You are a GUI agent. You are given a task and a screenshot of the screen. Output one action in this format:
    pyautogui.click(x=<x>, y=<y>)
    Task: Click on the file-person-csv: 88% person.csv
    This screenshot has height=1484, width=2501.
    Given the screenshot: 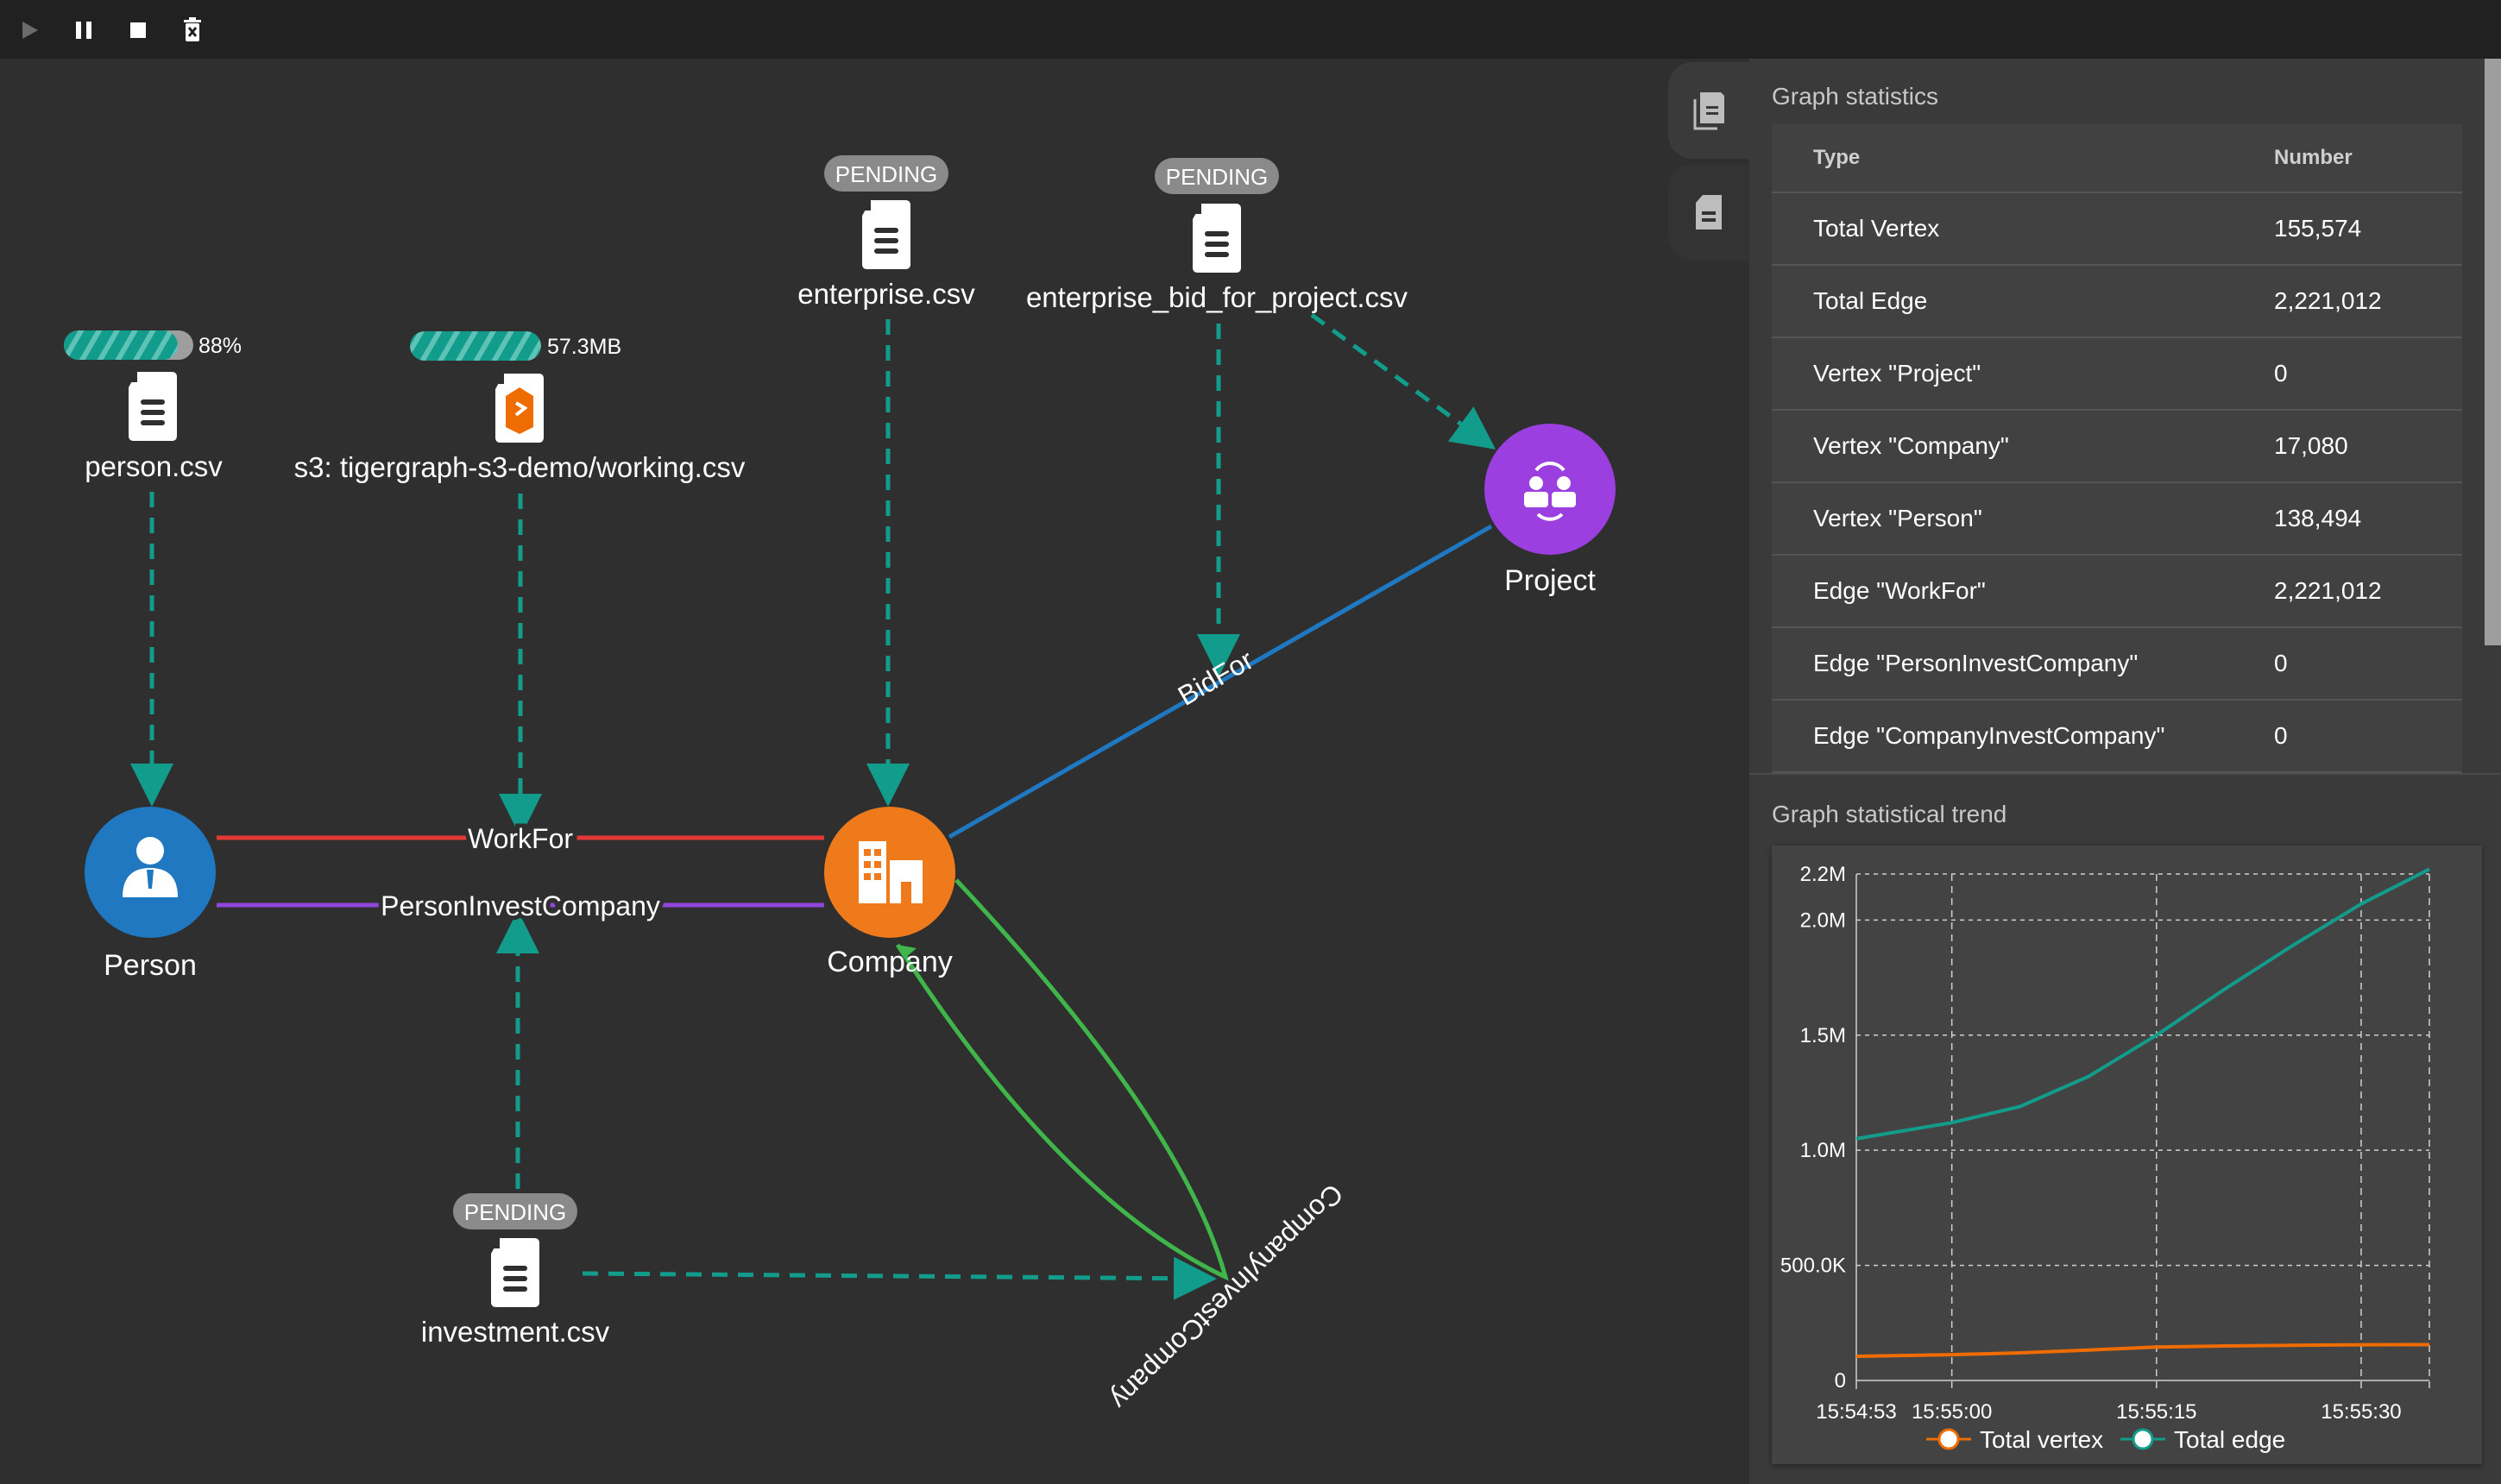 What is the action you would take?
    pyautogui.click(x=153, y=406)
    